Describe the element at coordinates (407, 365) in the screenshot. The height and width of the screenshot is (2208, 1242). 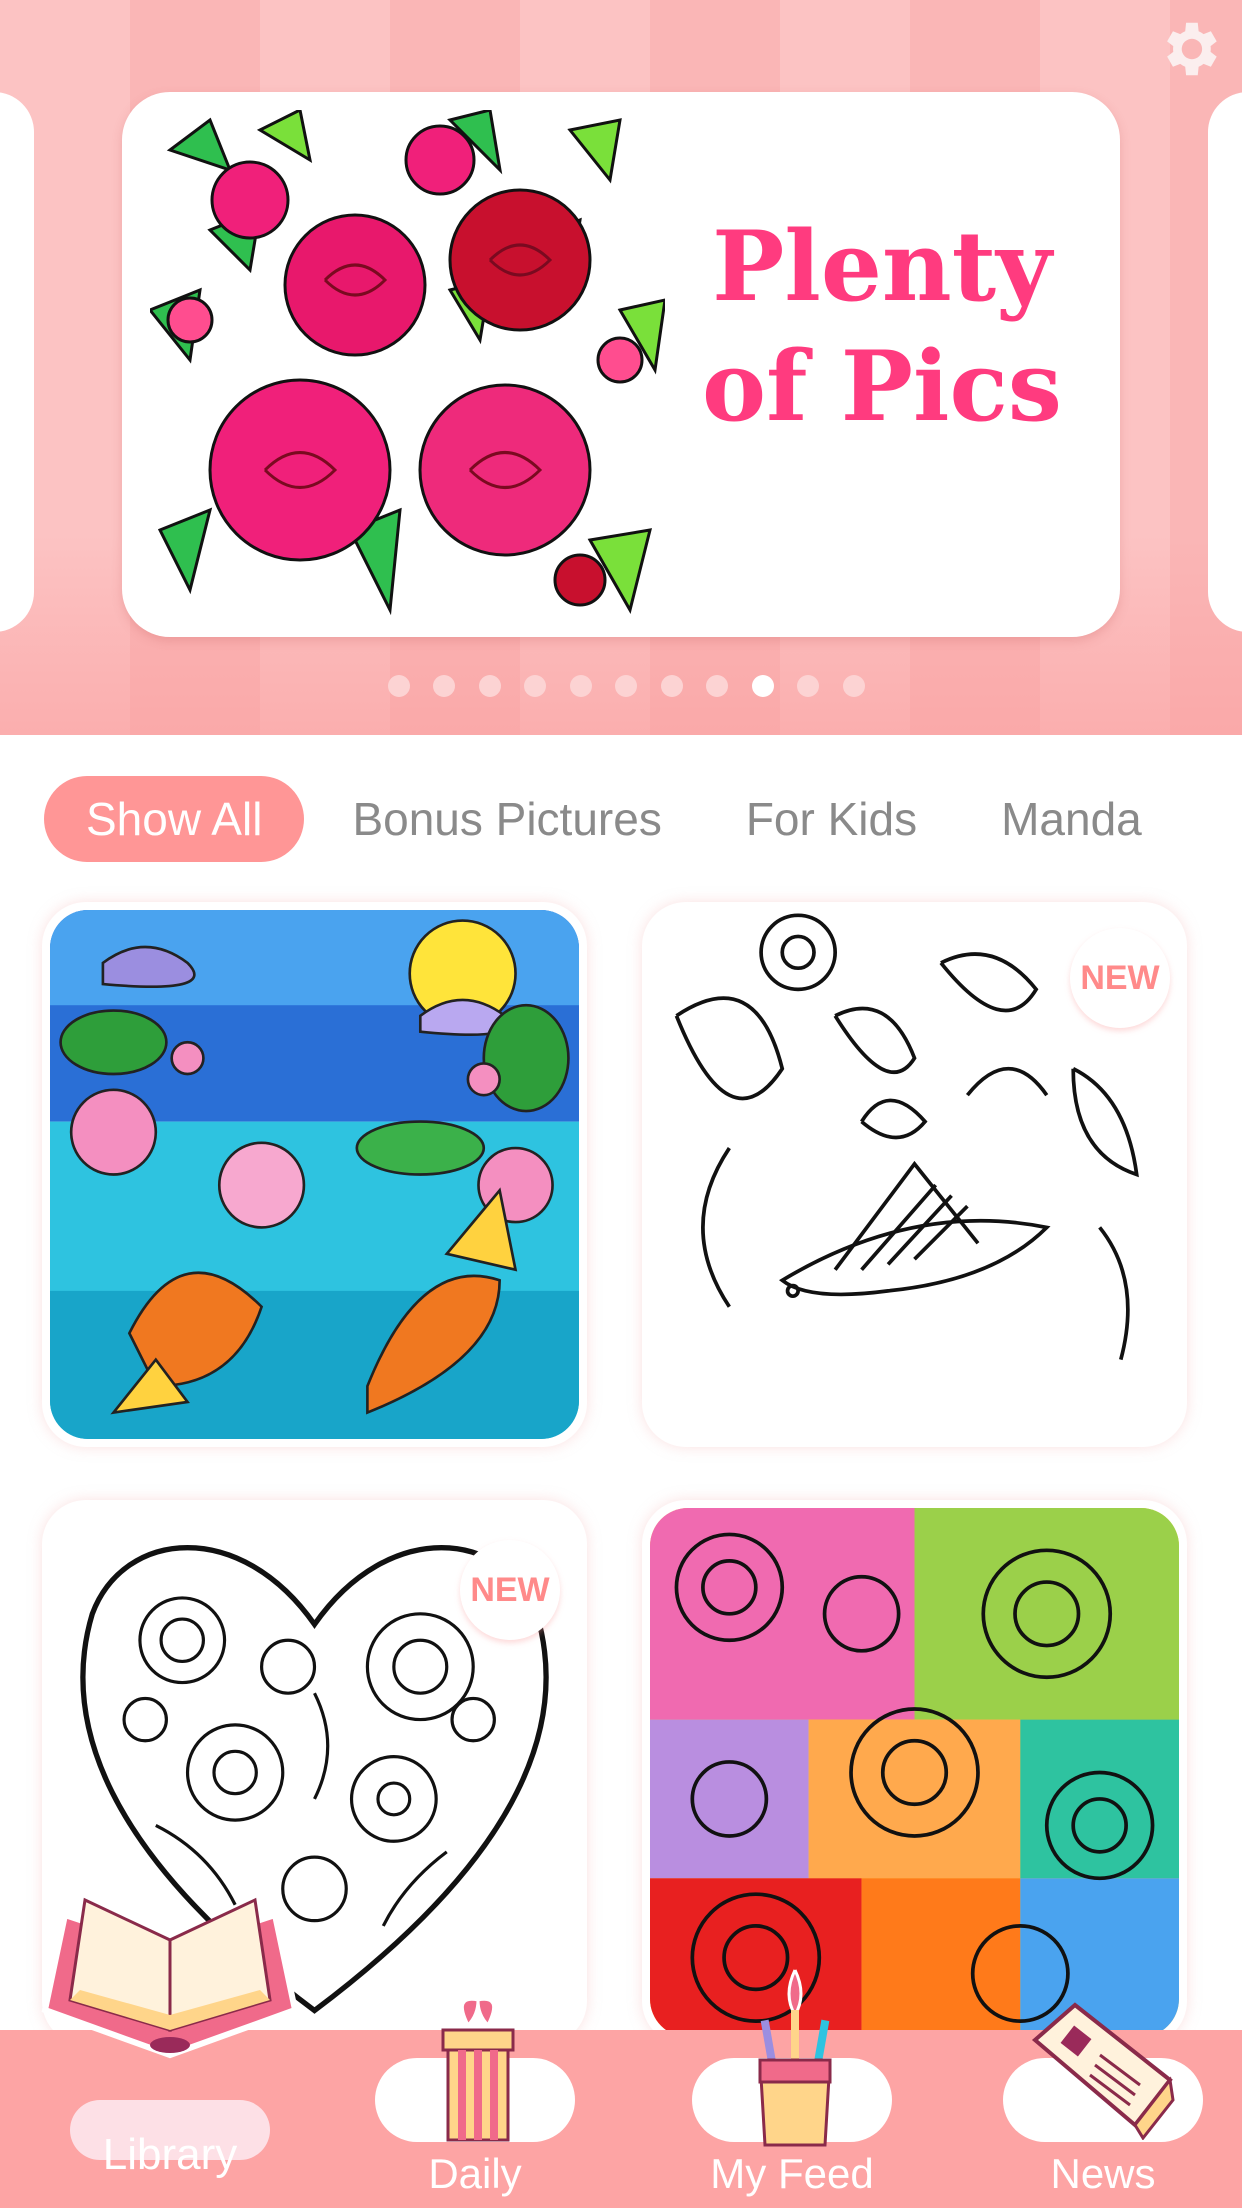
I see `roses-artwork` at that location.